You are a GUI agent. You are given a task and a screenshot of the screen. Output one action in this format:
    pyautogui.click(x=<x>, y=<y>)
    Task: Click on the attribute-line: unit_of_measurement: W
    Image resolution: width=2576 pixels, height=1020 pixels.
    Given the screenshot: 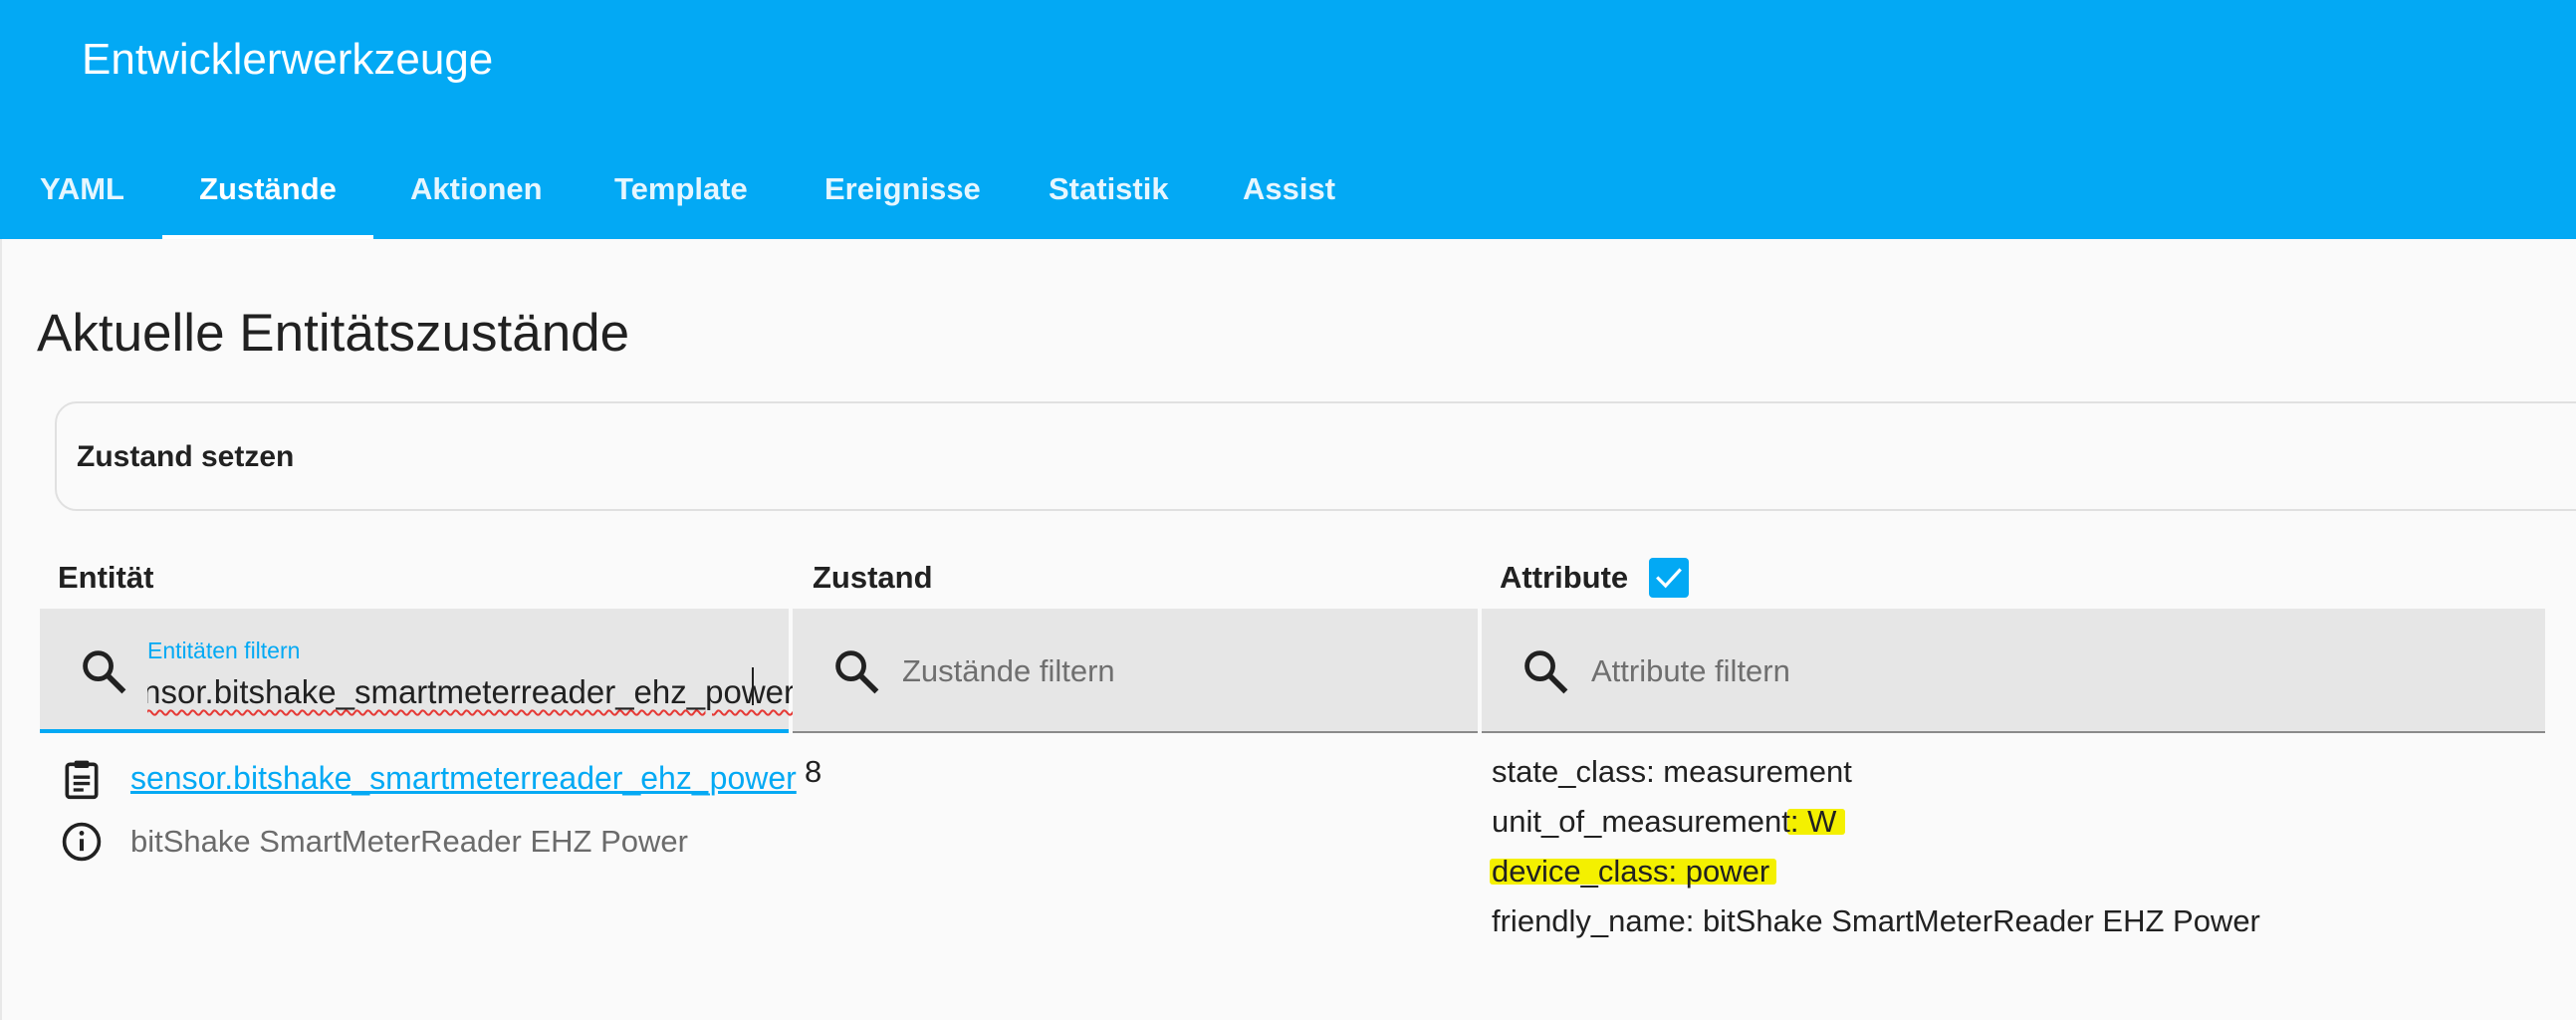 What is the action you would take?
    pyautogui.click(x=1664, y=821)
    